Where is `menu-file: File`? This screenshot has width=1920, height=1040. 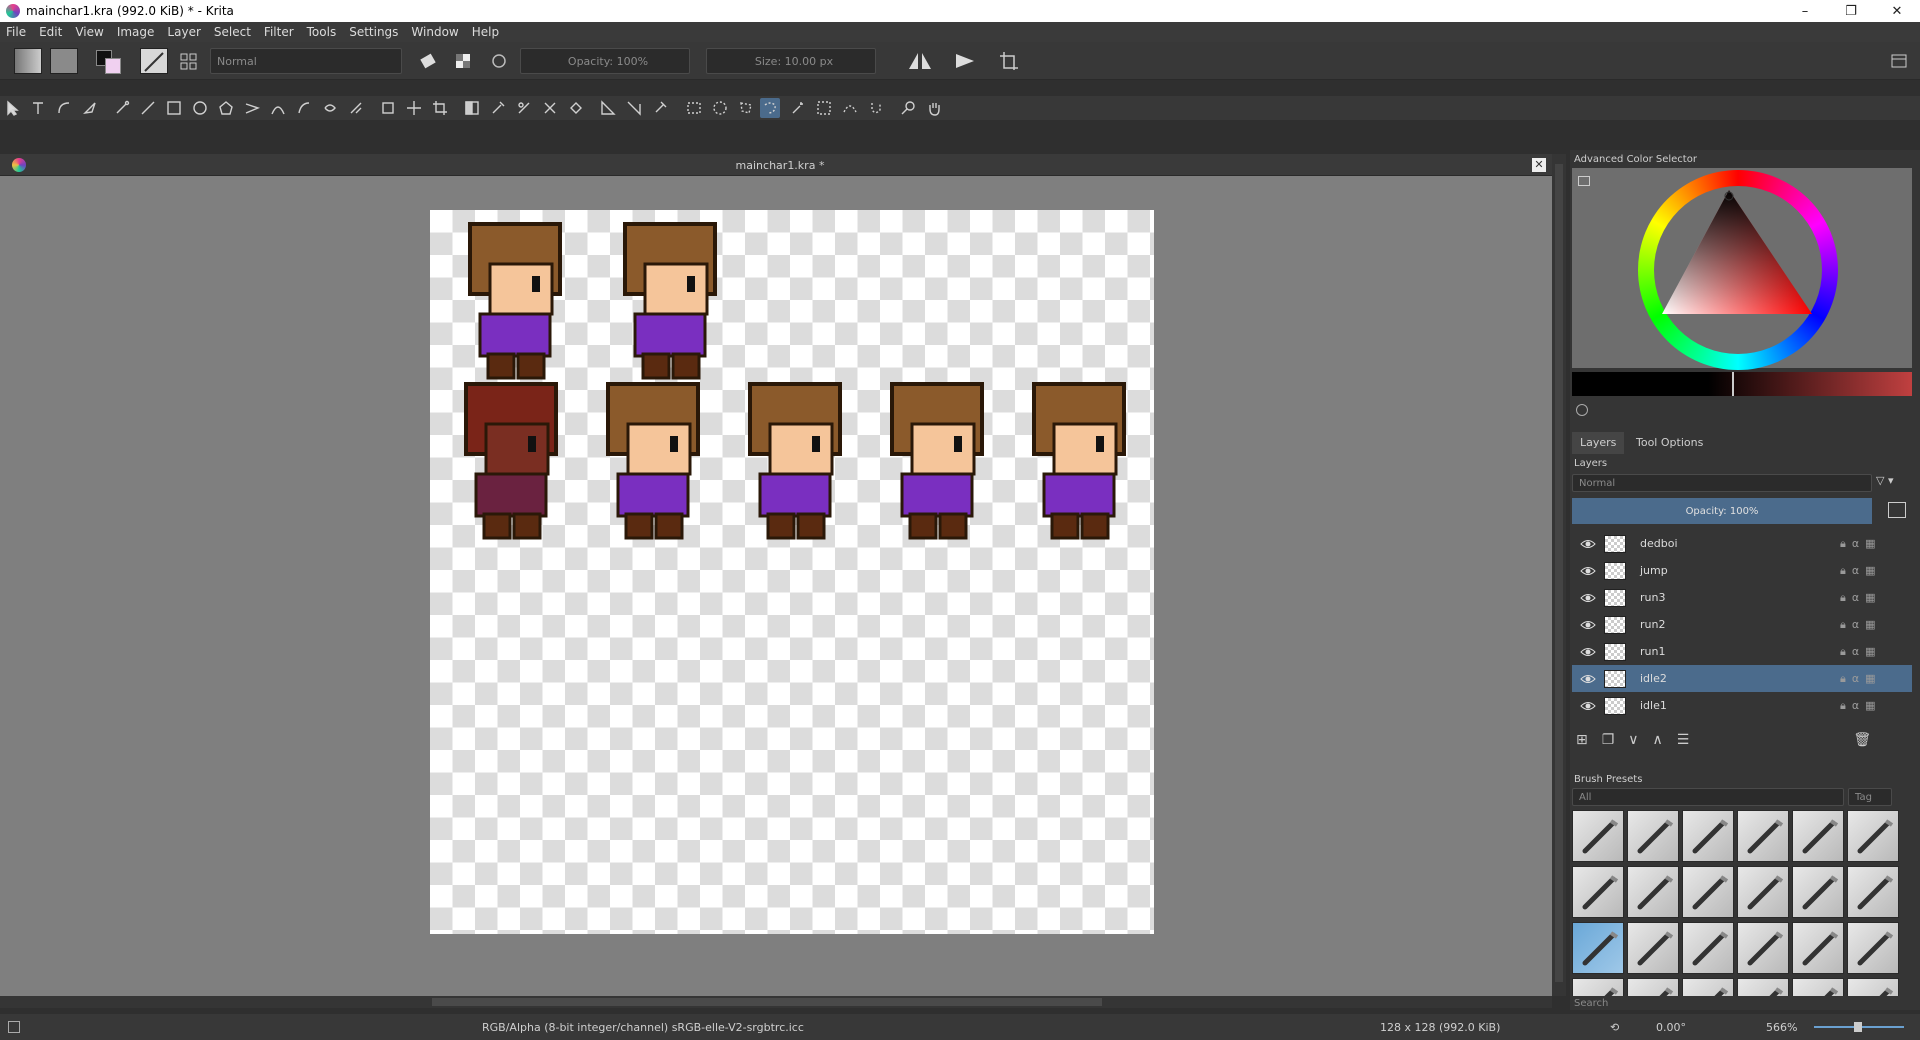
menu-file: File is located at coordinates (16, 32).